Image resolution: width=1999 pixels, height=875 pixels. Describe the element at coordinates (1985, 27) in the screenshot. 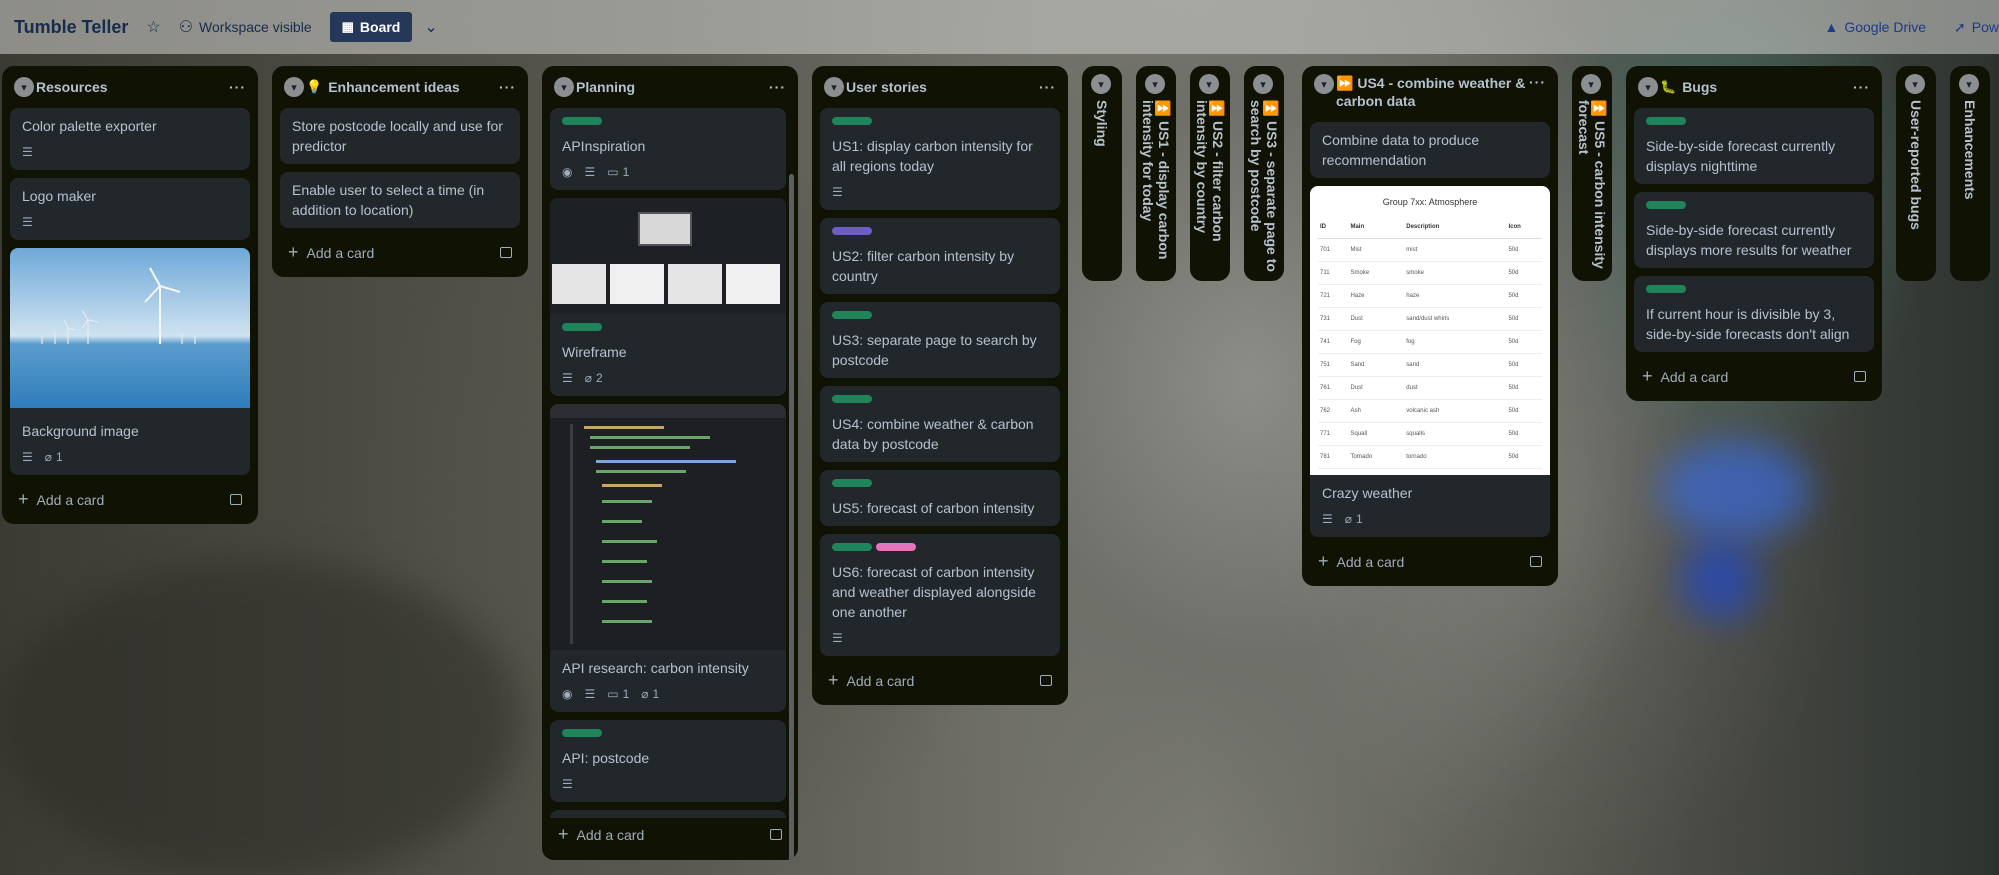

I see `power-ups-label: Pow` at that location.